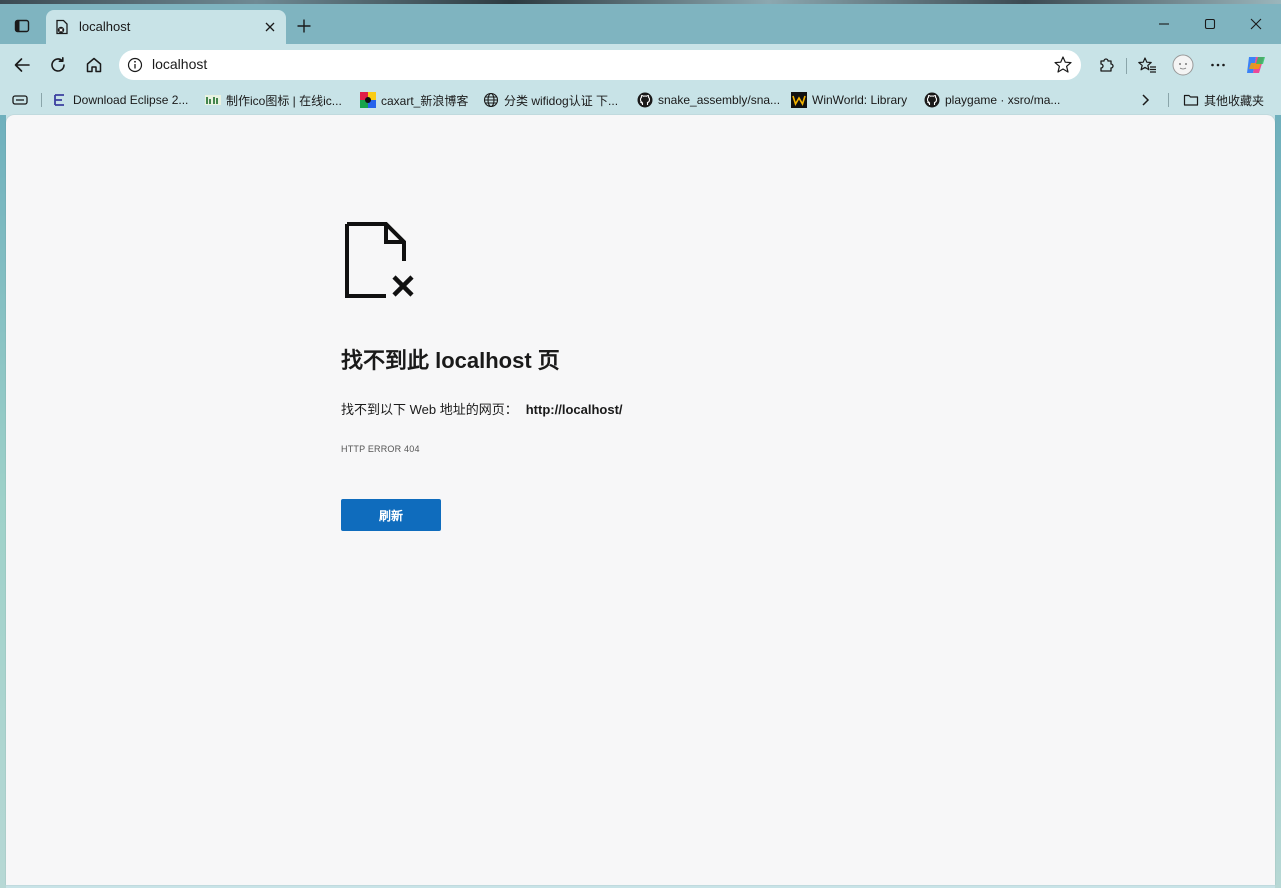 The height and width of the screenshot is (888, 1281). I want to click on refresh-button, so click(58, 65).